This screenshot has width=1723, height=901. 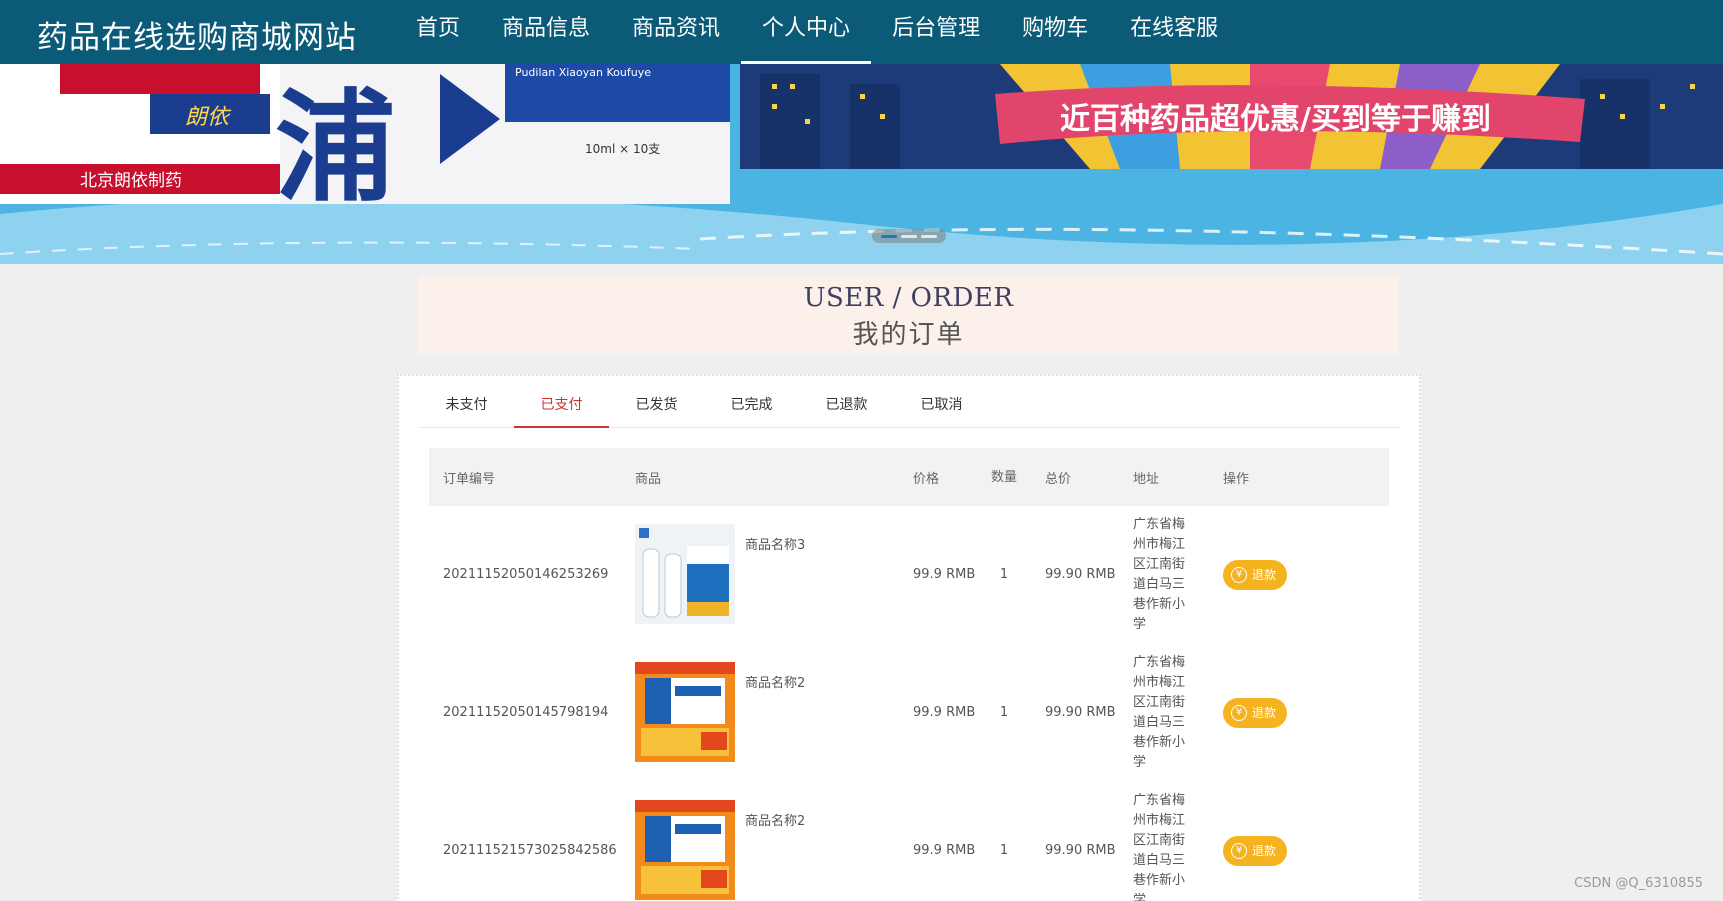 I want to click on column-header-price: 价格, so click(x=926, y=479).